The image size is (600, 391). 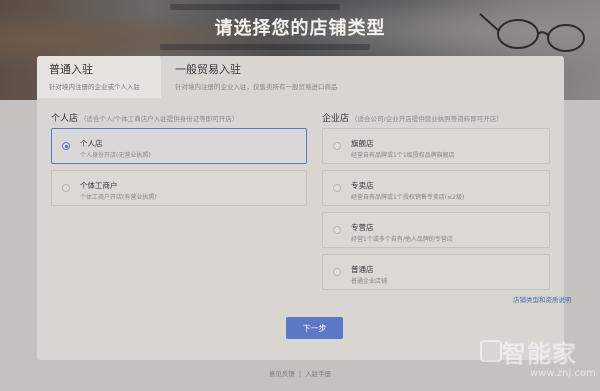 I want to click on option-title: 旗舰店, so click(x=362, y=143).